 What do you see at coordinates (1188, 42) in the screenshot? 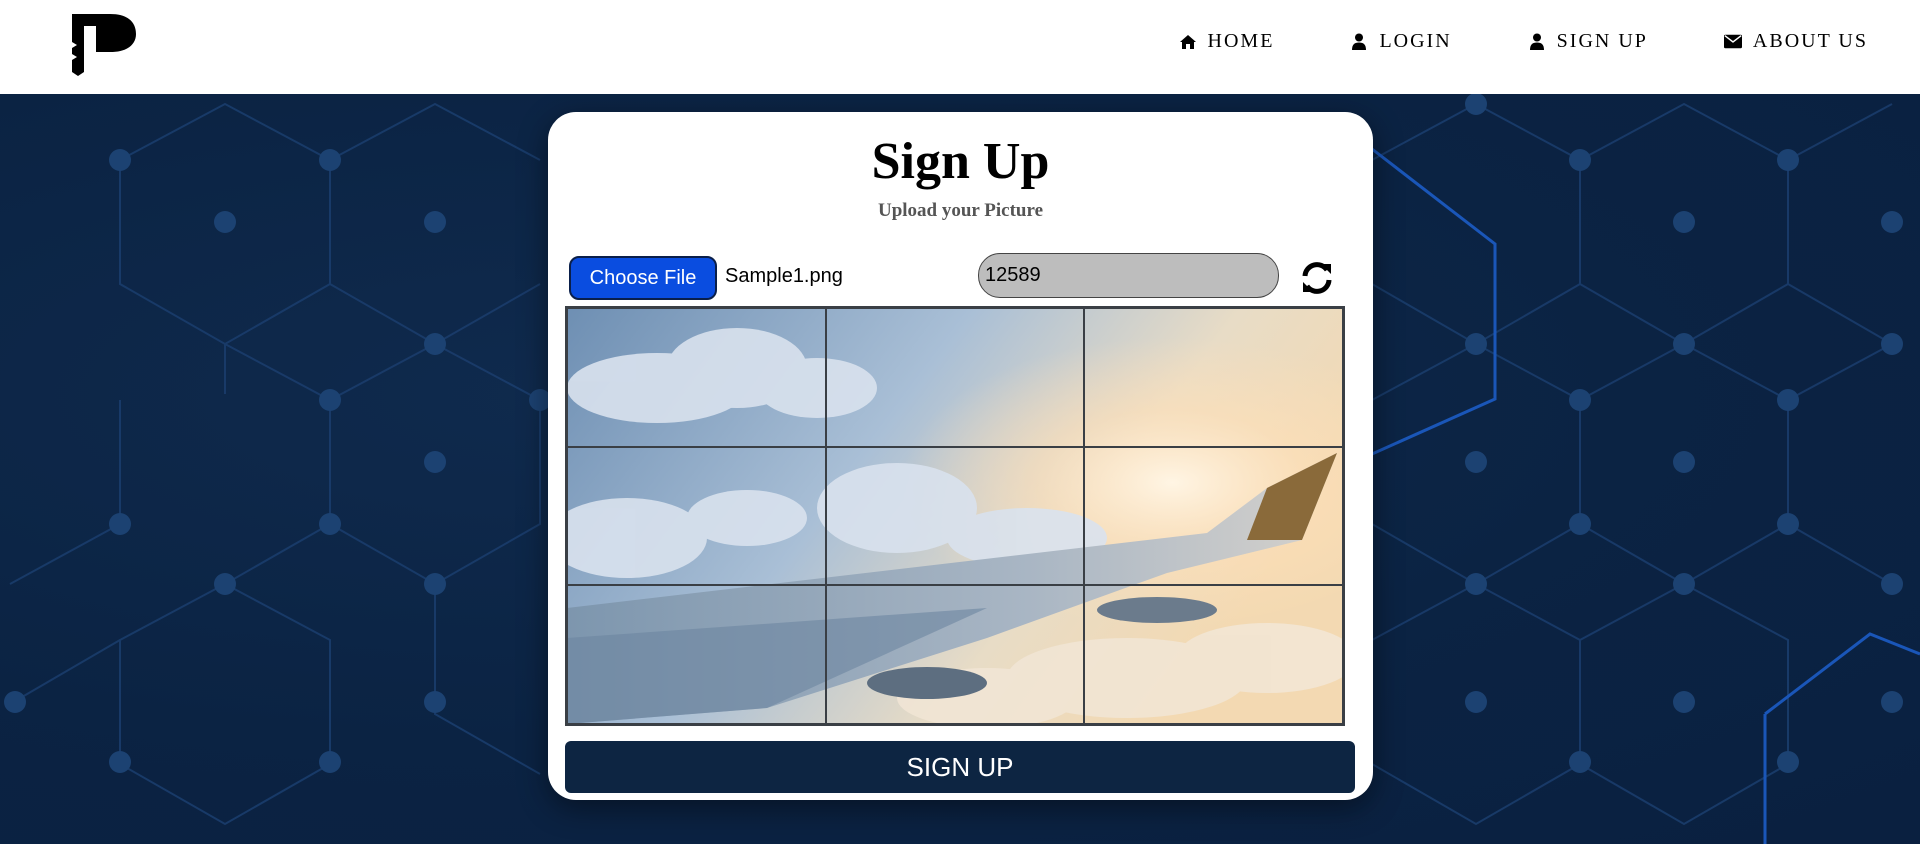
I see `home-icon` at bounding box center [1188, 42].